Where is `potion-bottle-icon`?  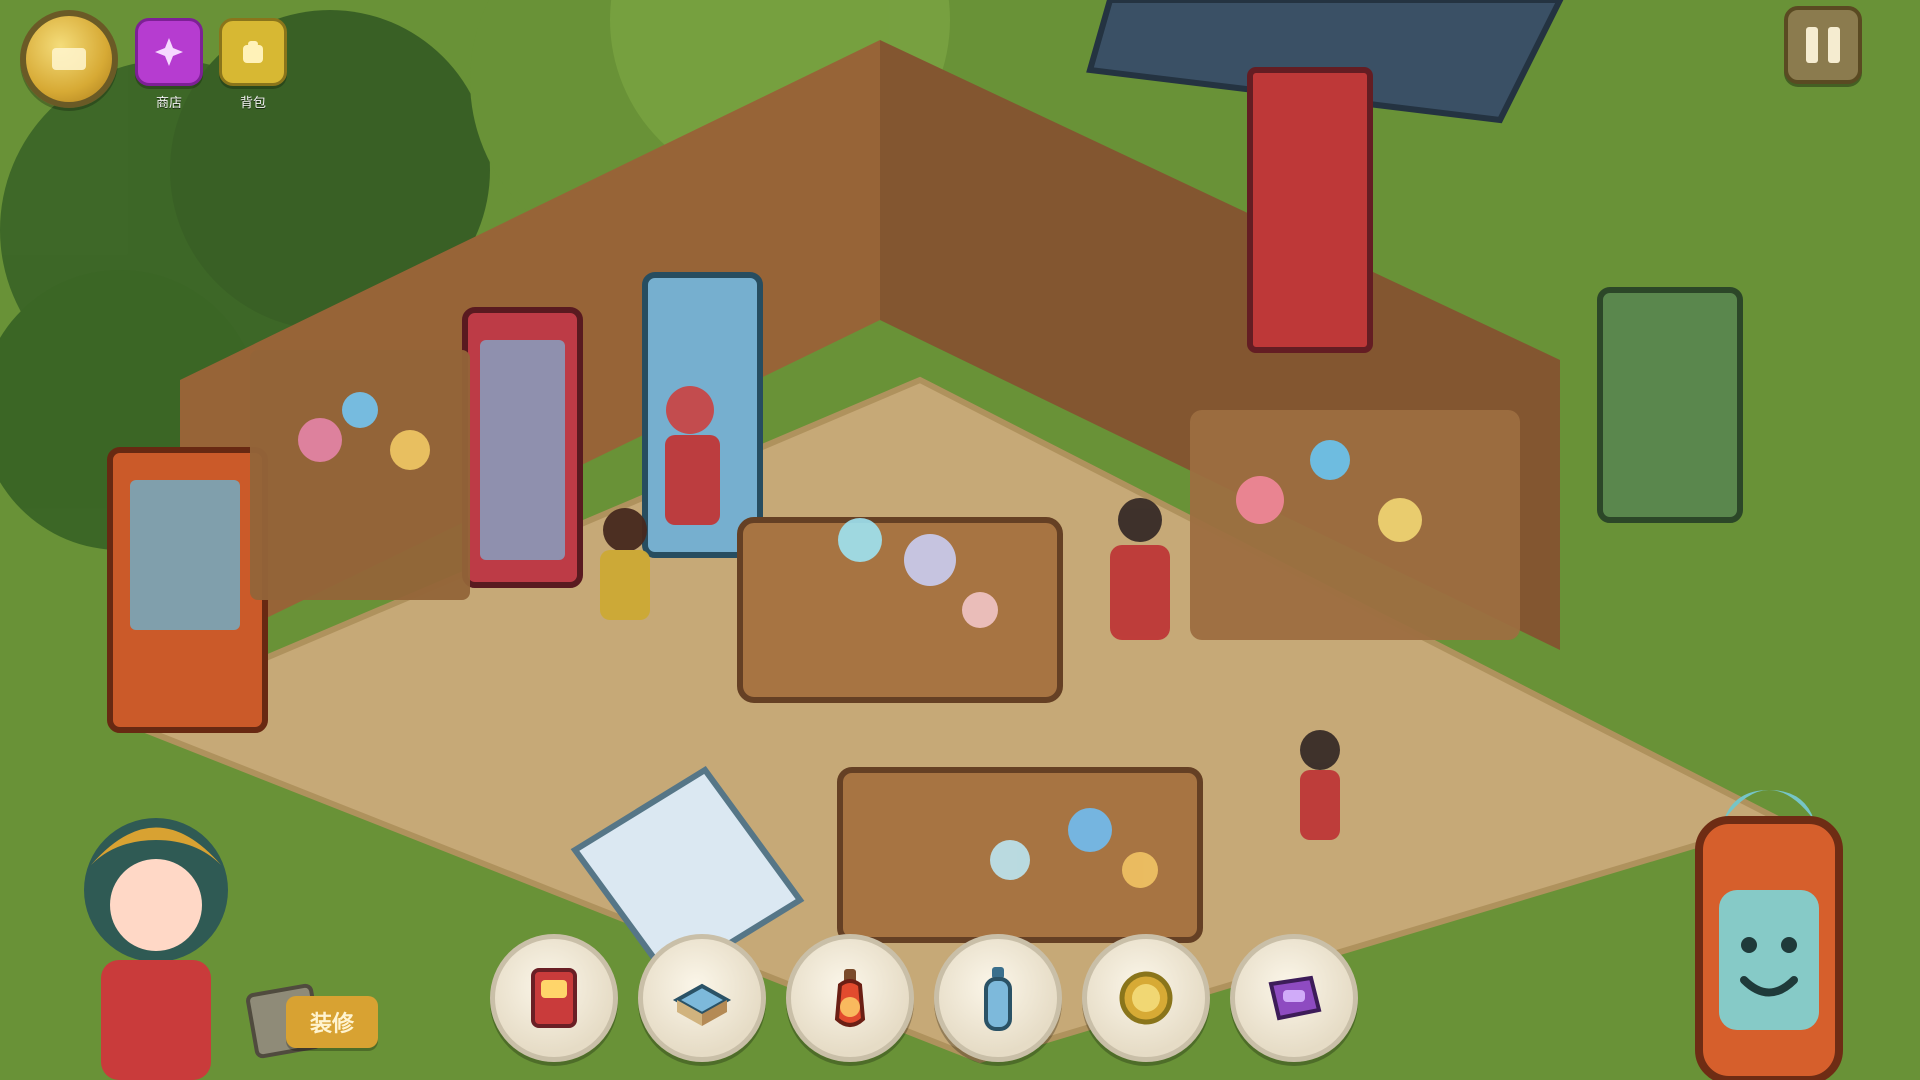
potion-bottle-icon is located at coordinates (850, 998).